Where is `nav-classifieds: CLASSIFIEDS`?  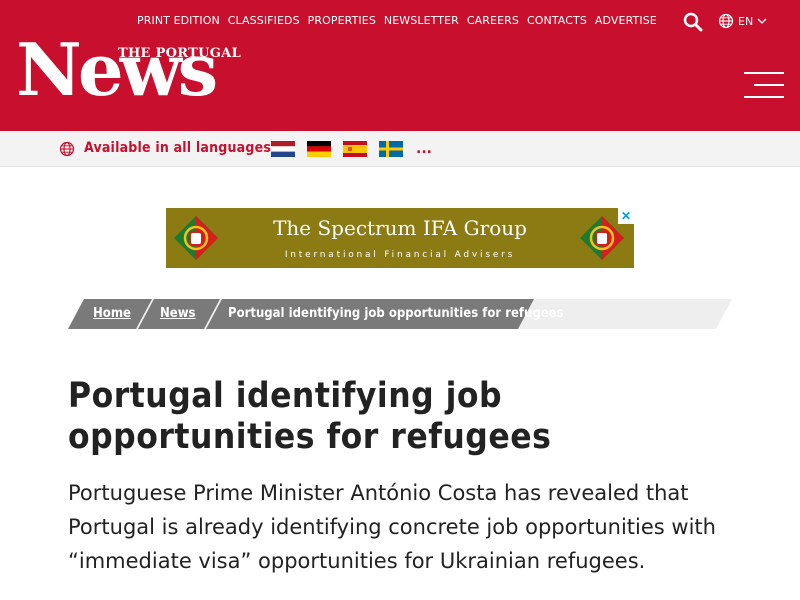
nav-classifieds: CLASSIFIEDS is located at coordinates (264, 20).